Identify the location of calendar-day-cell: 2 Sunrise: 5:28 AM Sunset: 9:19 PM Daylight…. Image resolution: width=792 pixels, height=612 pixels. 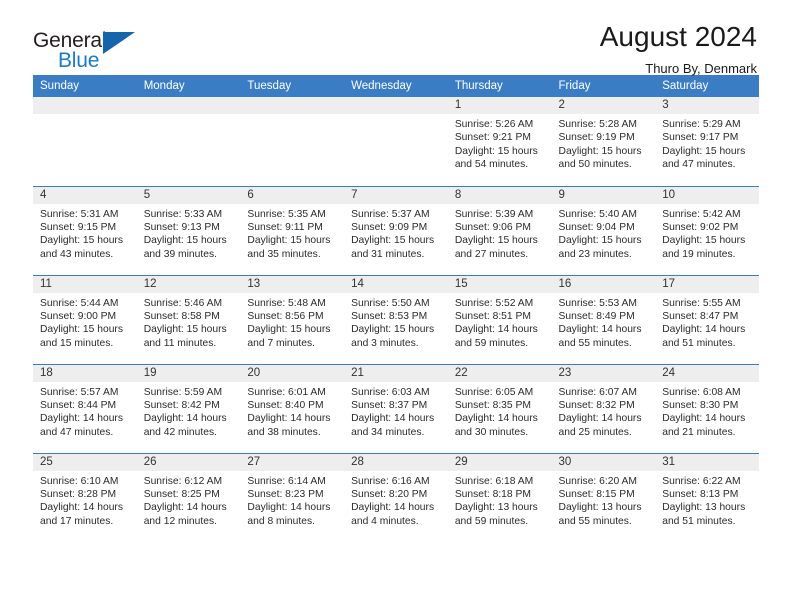
(603, 141).